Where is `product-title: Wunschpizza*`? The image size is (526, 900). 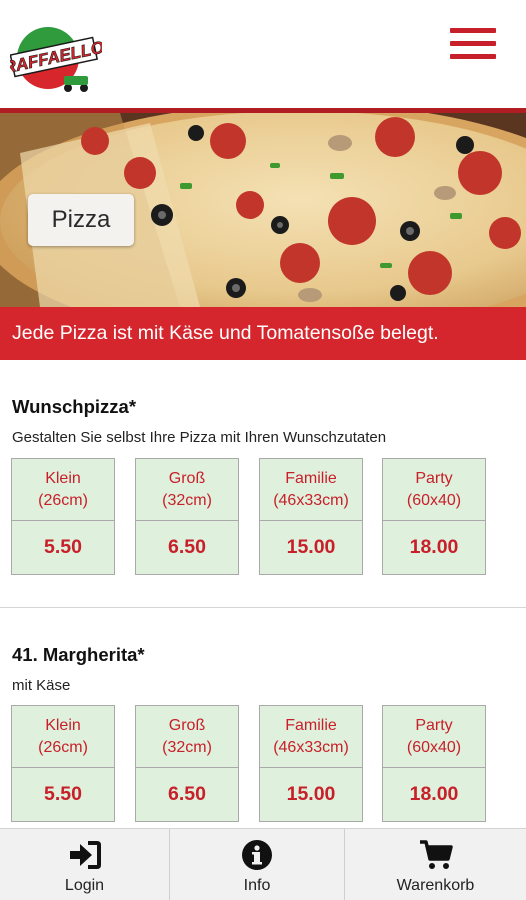
product-title: Wunschpizza* is located at coordinates (74, 406).